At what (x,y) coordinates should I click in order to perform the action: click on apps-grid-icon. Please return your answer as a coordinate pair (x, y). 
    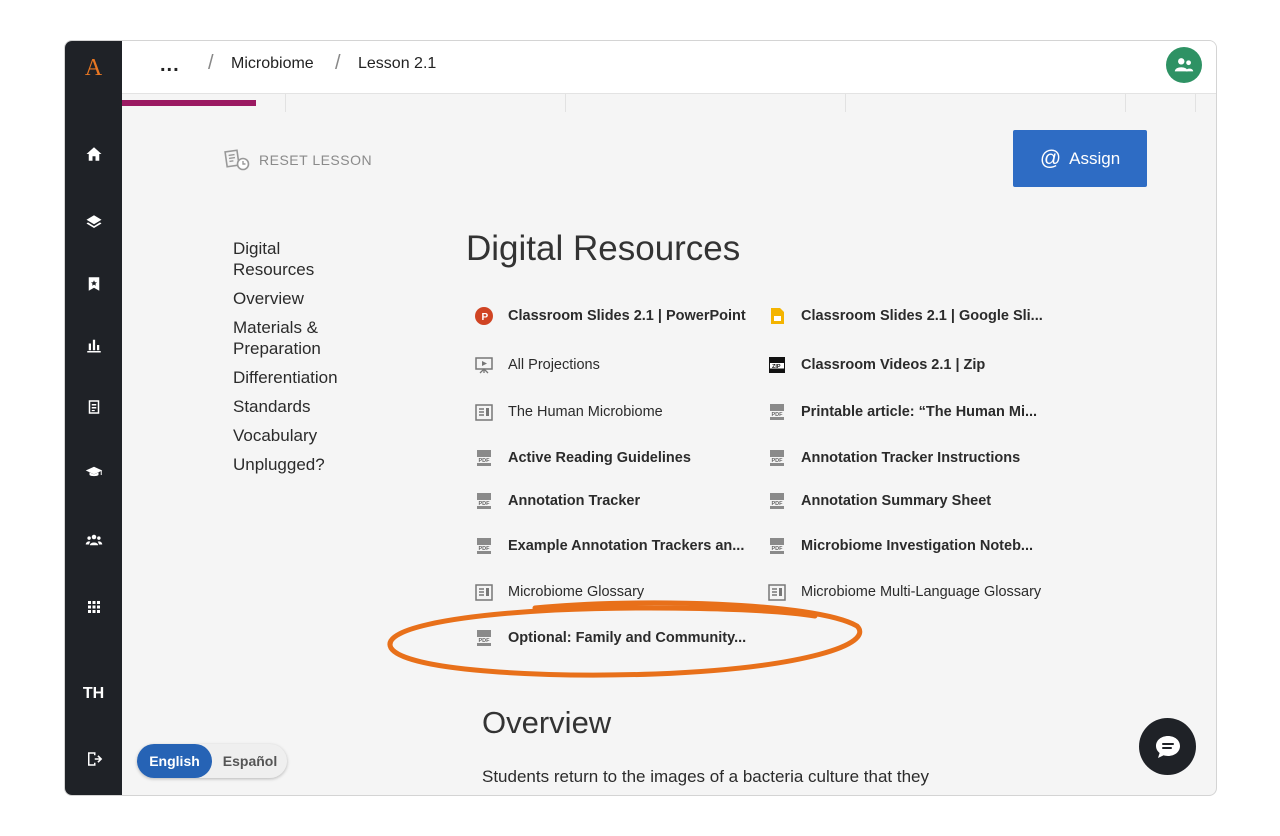
    Looking at the image, I should click on (94, 607).